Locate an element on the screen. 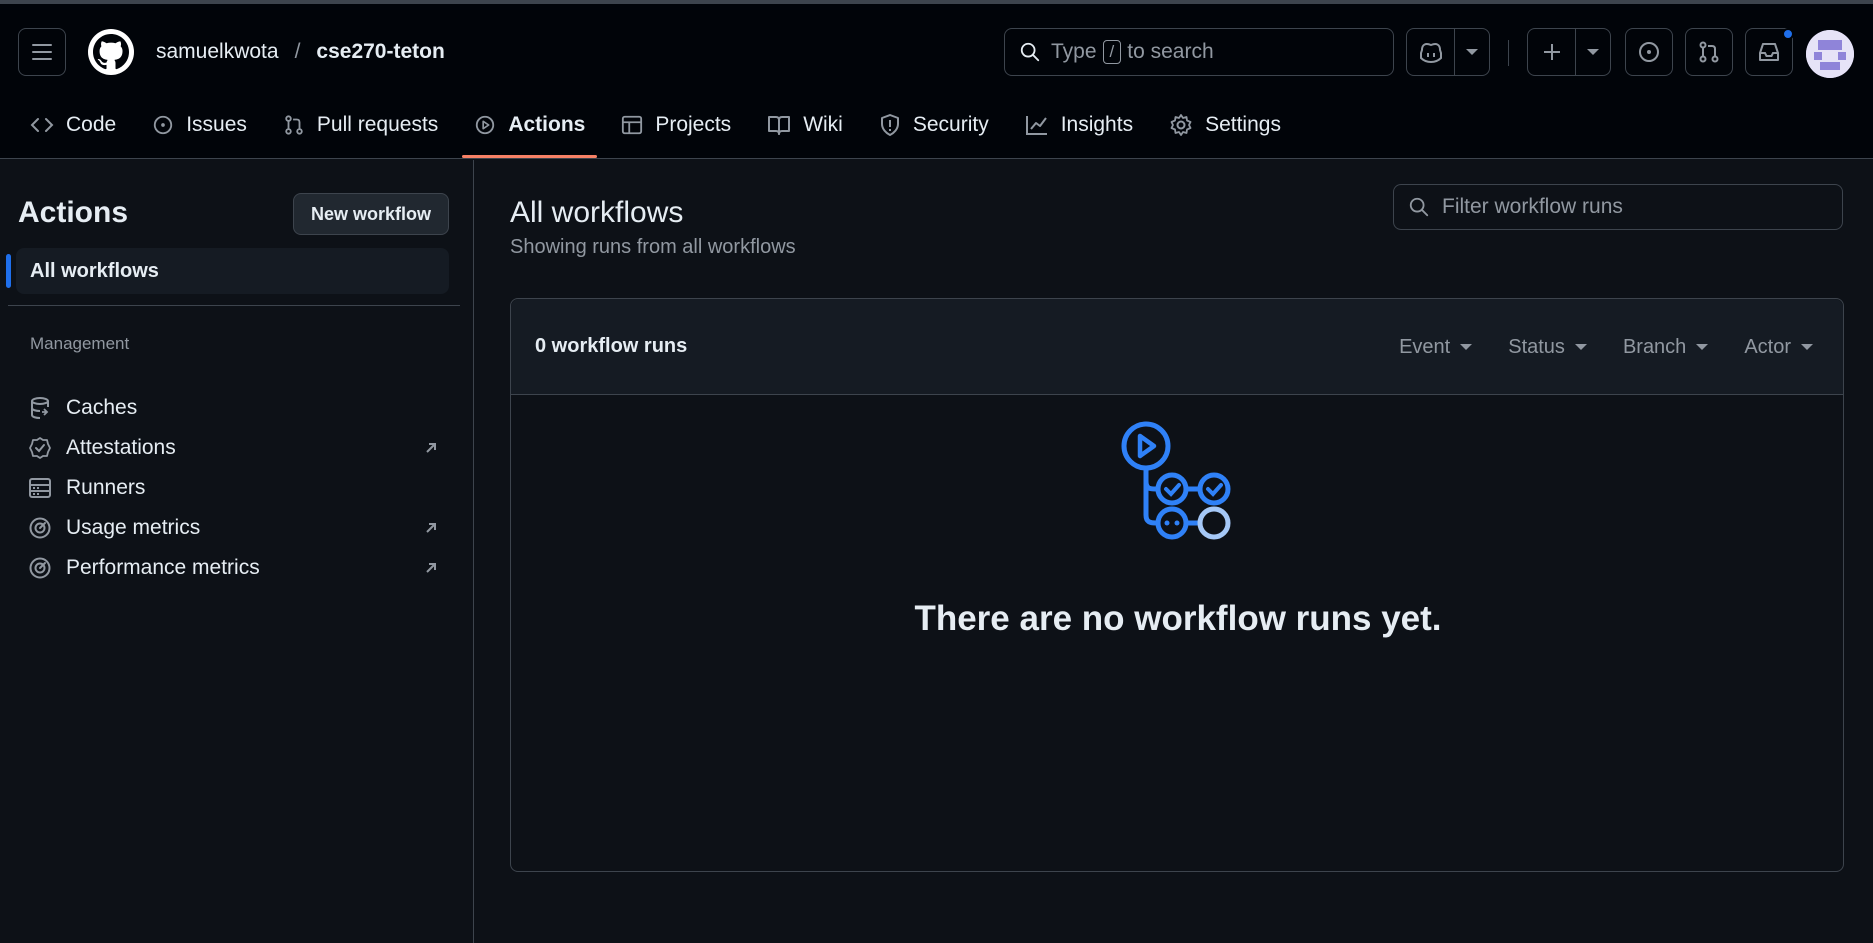  sidebar-title: Actions is located at coordinates (73, 212).